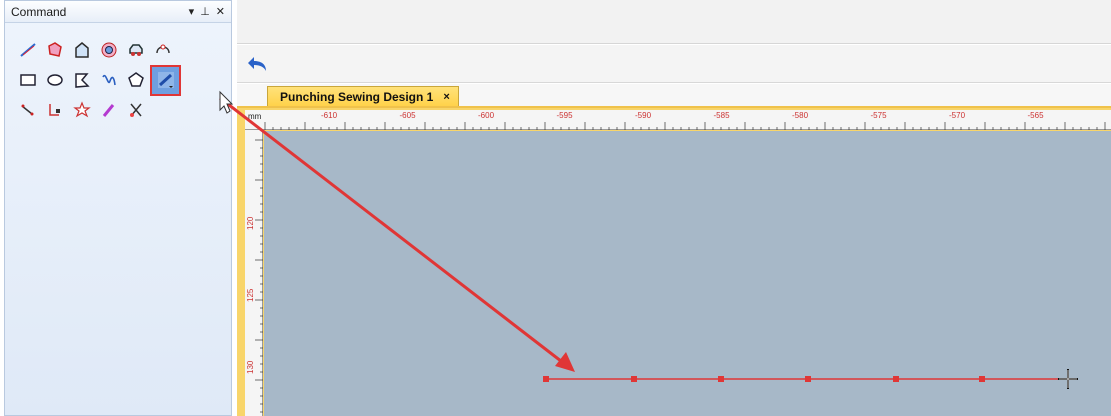 The image size is (1111, 416). I want to click on pentagon-icon, so click(135, 79).